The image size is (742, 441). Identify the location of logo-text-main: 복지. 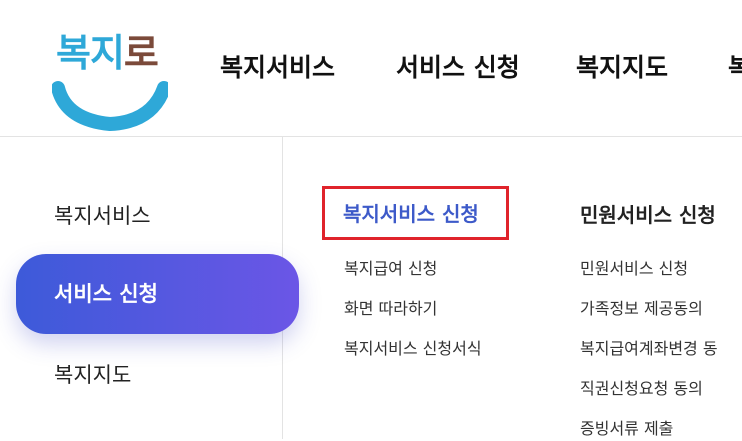
(90, 53).